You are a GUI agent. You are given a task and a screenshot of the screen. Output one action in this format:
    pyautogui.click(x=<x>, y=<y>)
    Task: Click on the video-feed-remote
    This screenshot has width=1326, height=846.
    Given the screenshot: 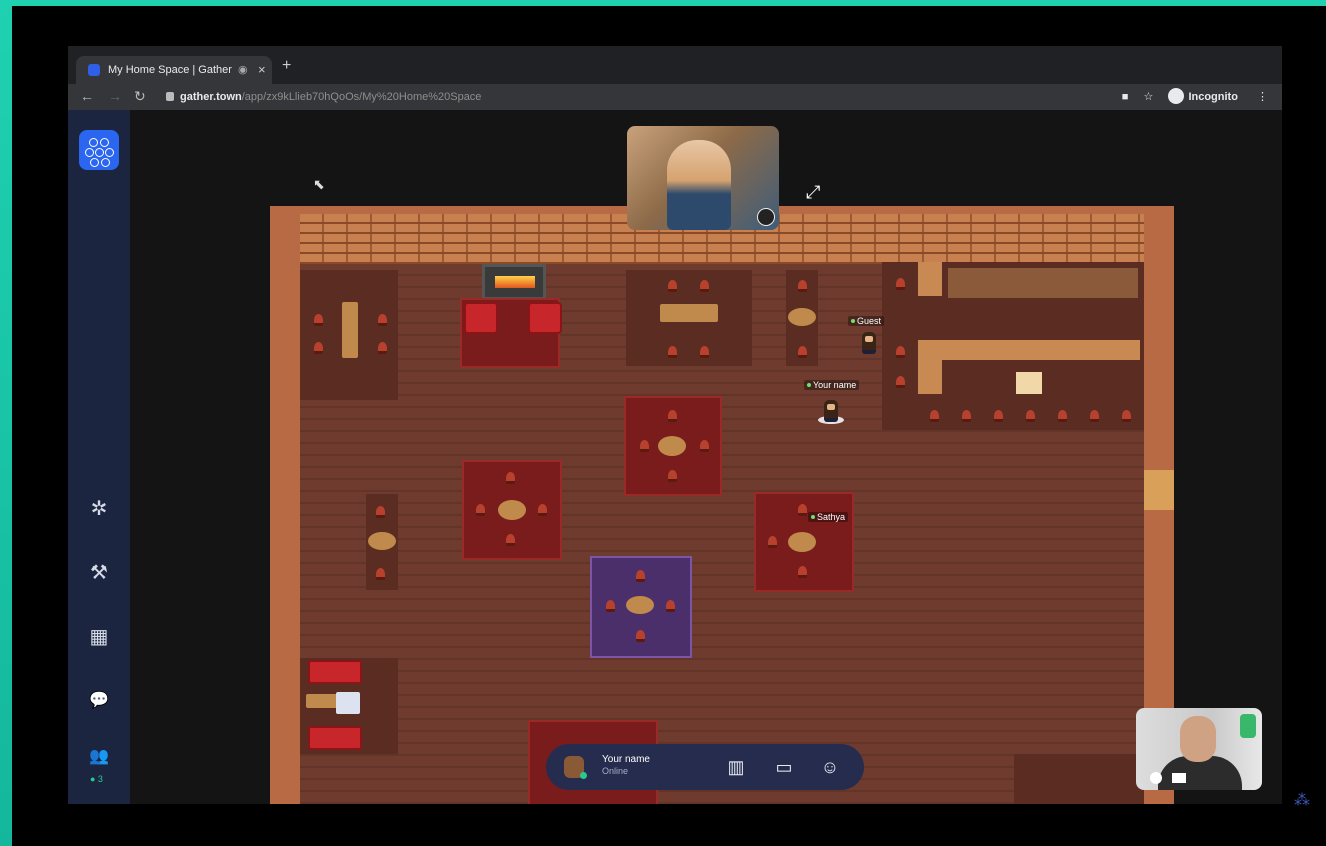 What is the action you would take?
    pyautogui.click(x=703, y=178)
    